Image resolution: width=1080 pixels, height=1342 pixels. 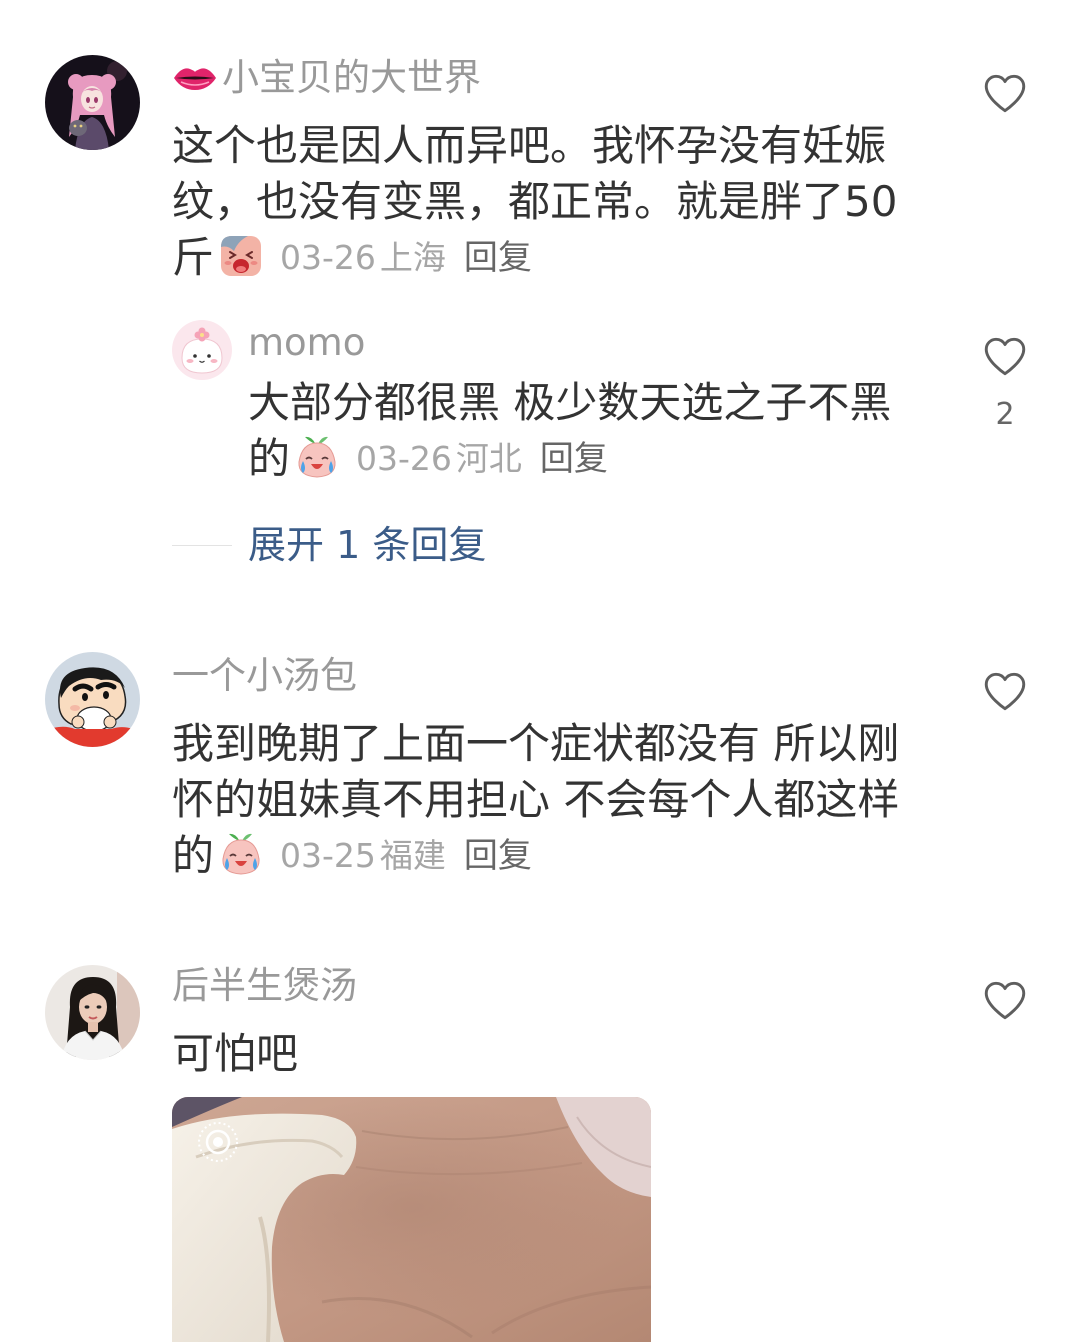 I want to click on comment-text: 可怕吧, so click(x=542, y=1054).